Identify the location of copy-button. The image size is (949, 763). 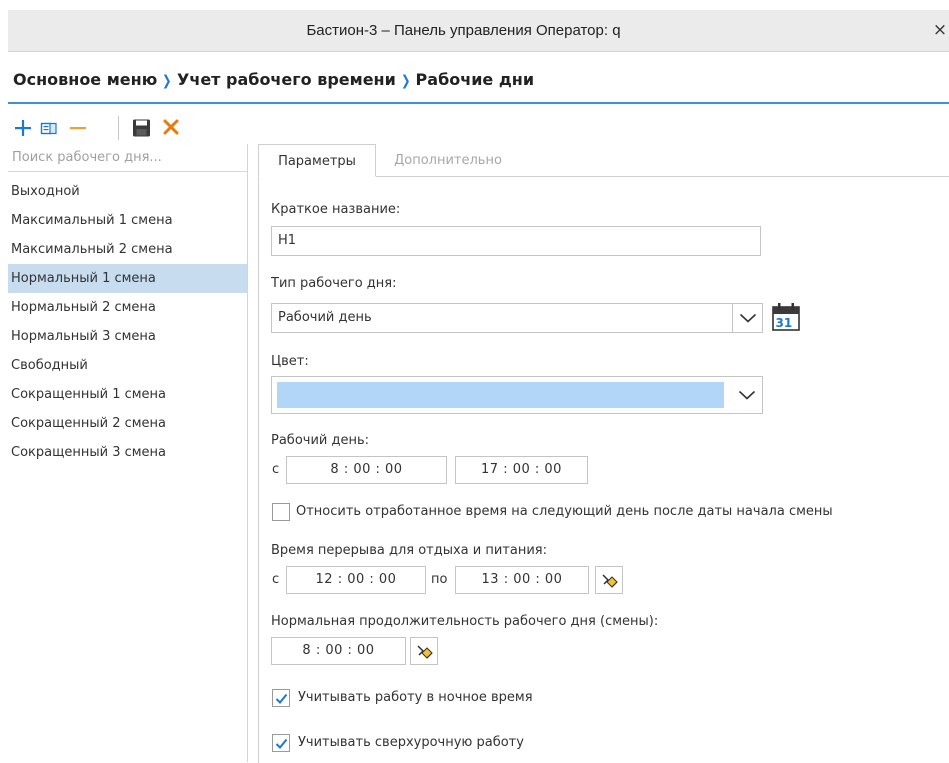
(51, 128).